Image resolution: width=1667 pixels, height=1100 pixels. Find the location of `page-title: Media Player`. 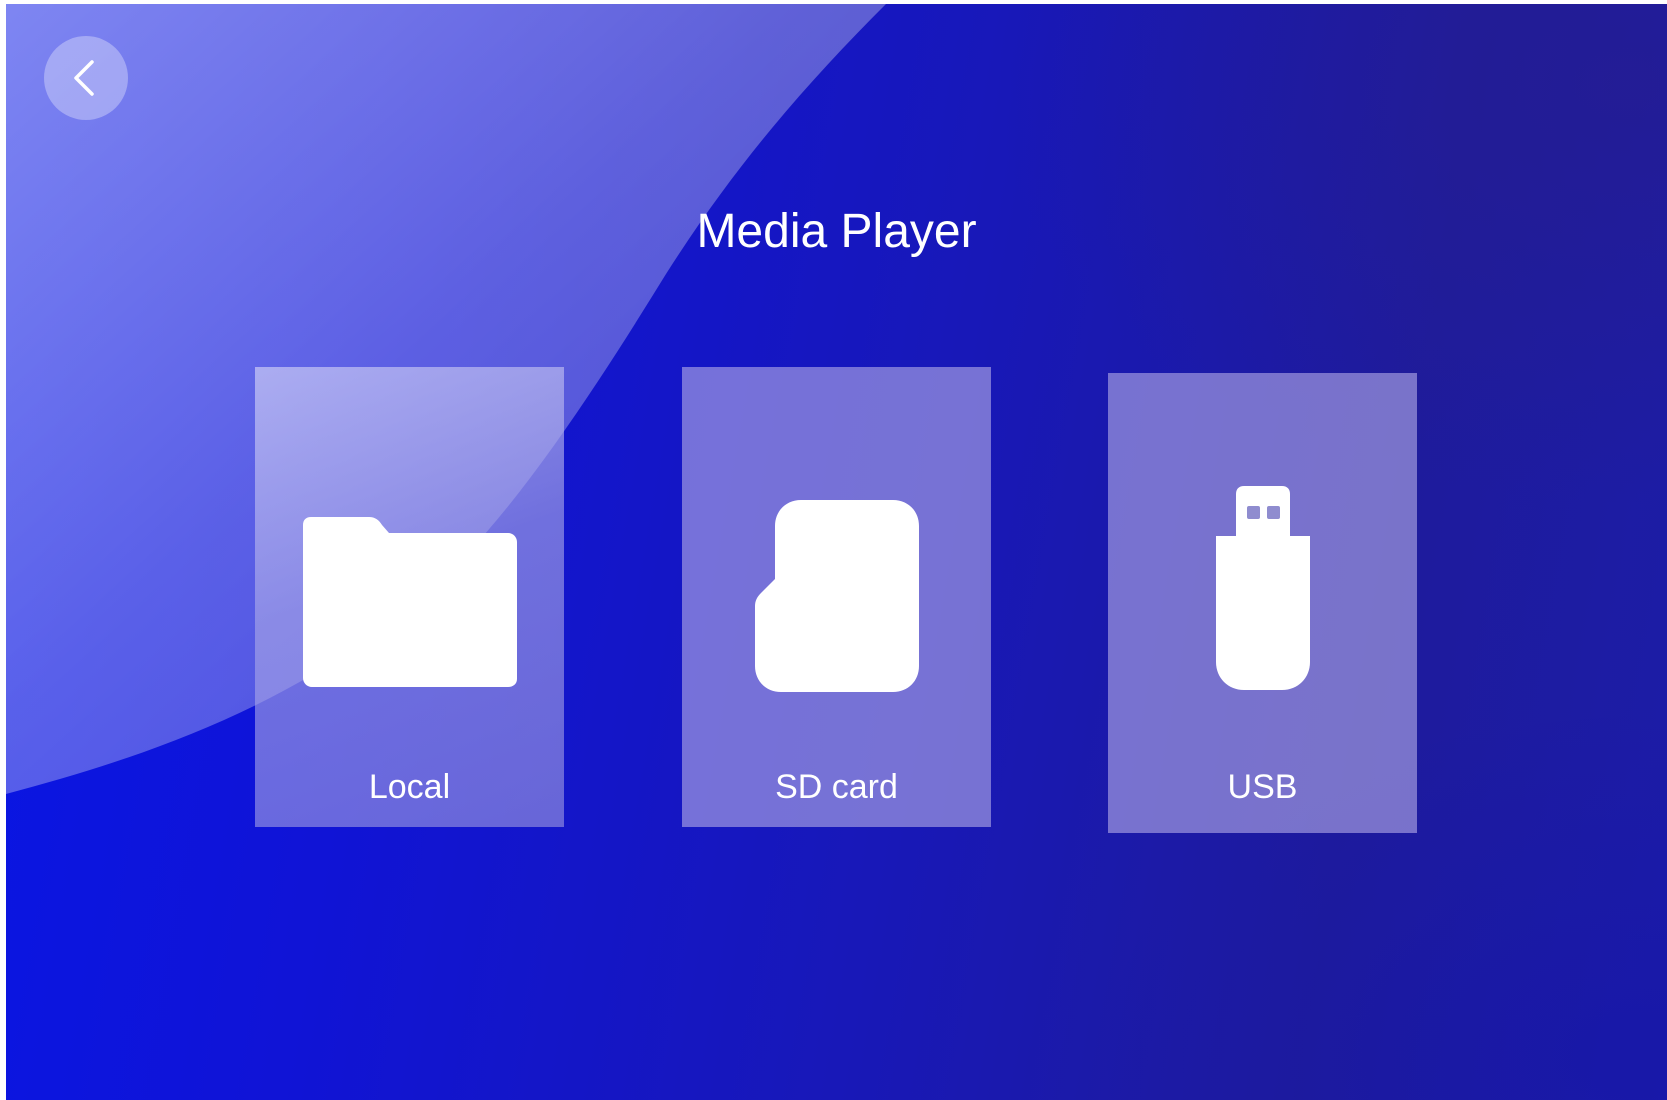

page-title: Media Player is located at coordinates (836, 231).